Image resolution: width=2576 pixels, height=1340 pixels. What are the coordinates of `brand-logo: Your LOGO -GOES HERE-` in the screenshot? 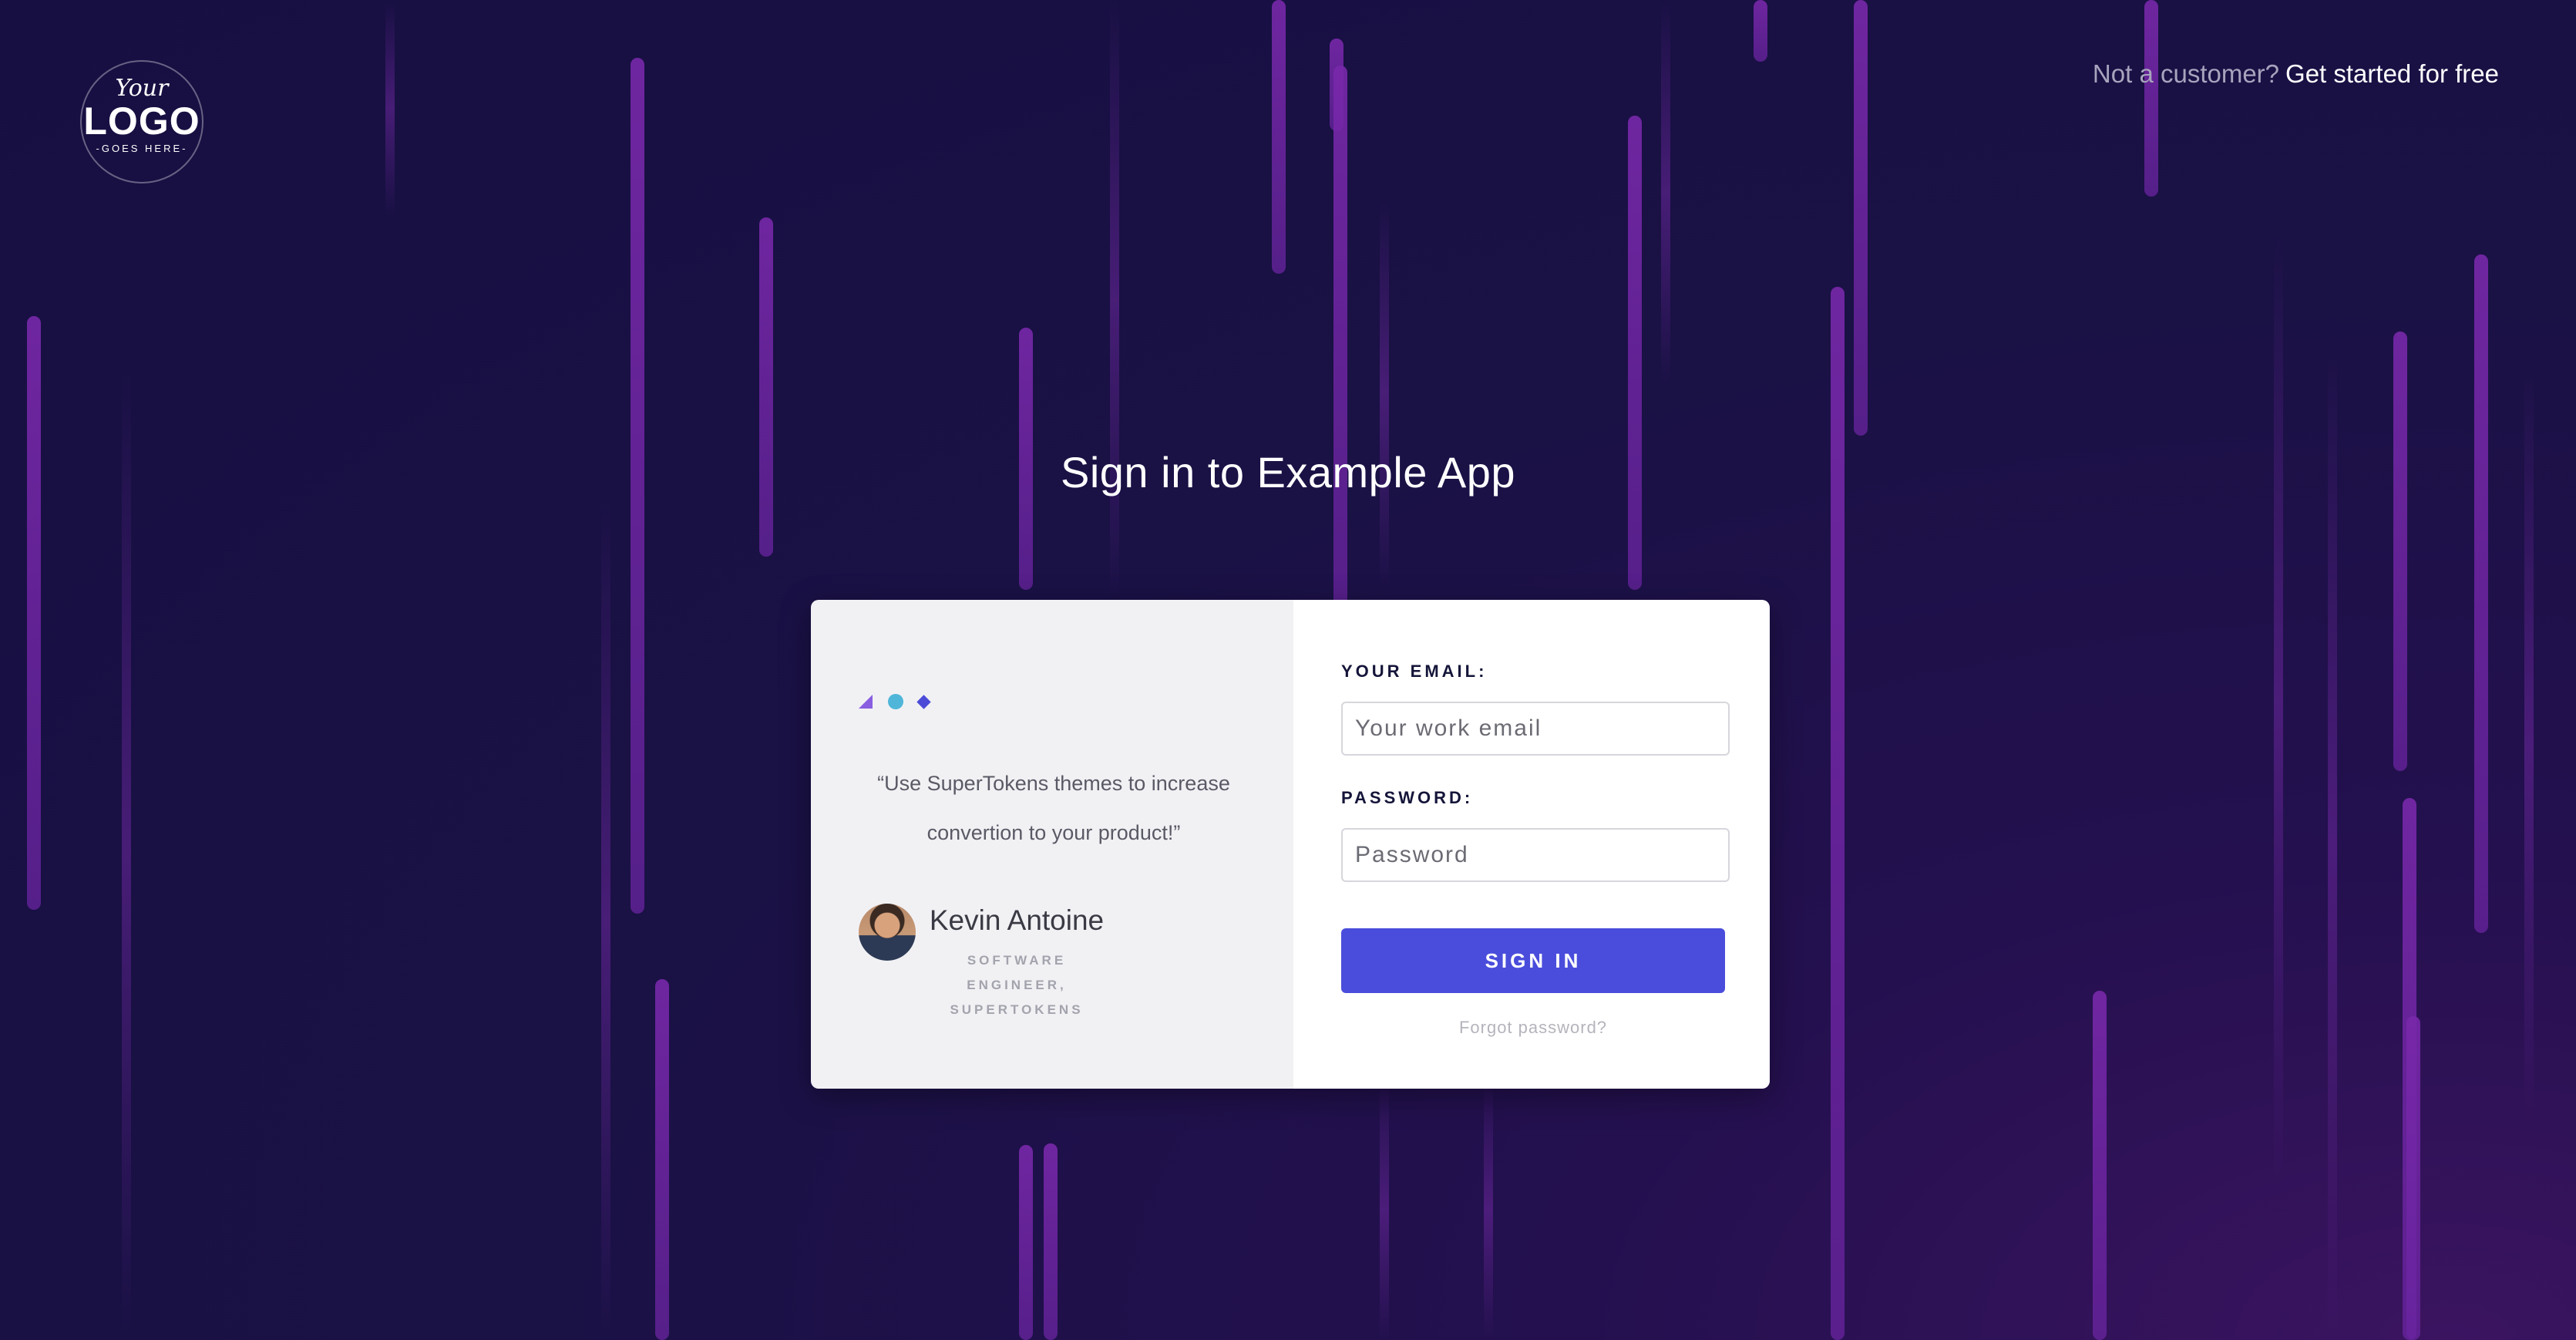 It's located at (141, 121).